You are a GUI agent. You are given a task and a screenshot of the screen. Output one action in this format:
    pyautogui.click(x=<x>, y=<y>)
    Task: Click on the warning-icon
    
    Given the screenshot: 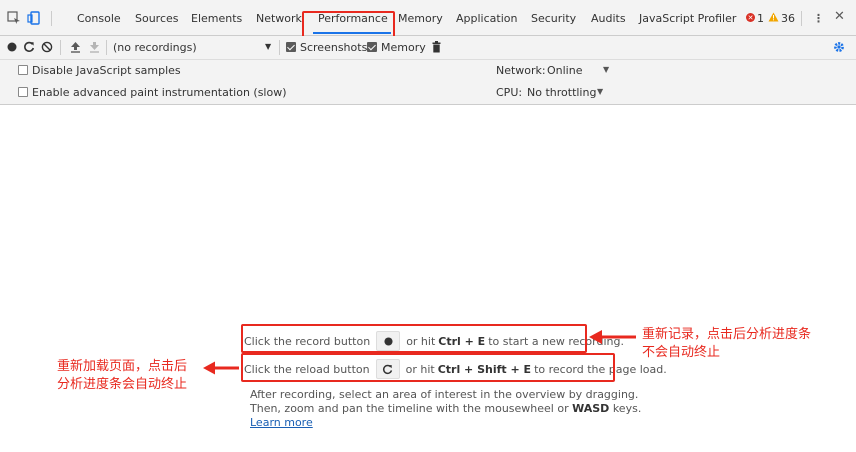 What is the action you would take?
    pyautogui.click(x=773, y=18)
    